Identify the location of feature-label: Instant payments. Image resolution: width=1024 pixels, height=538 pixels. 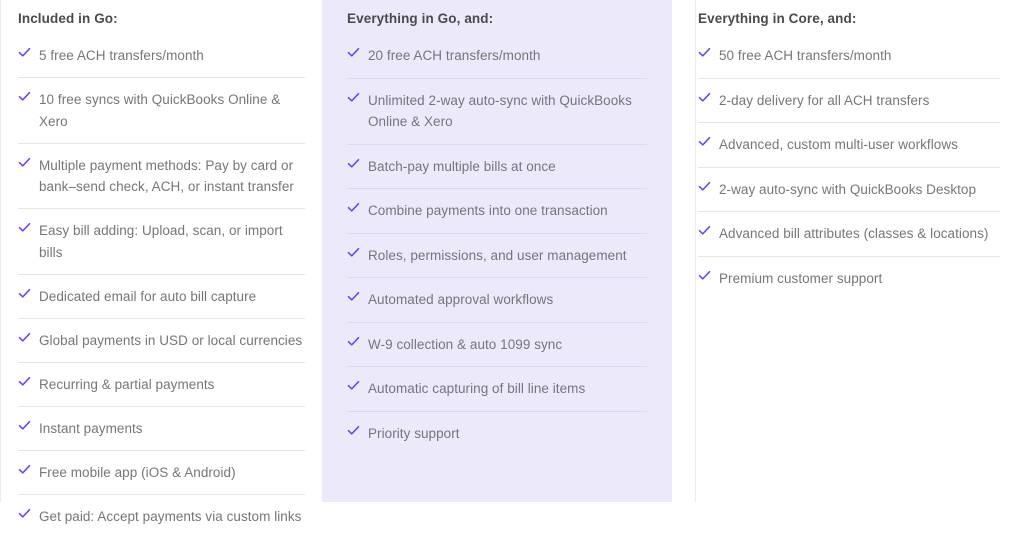
(91, 428).